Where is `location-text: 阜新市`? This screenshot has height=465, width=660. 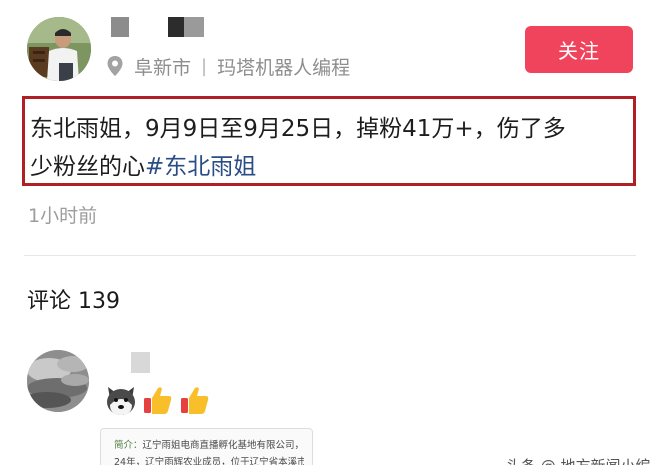
location-text: 阜新市 is located at coordinates (163, 67).